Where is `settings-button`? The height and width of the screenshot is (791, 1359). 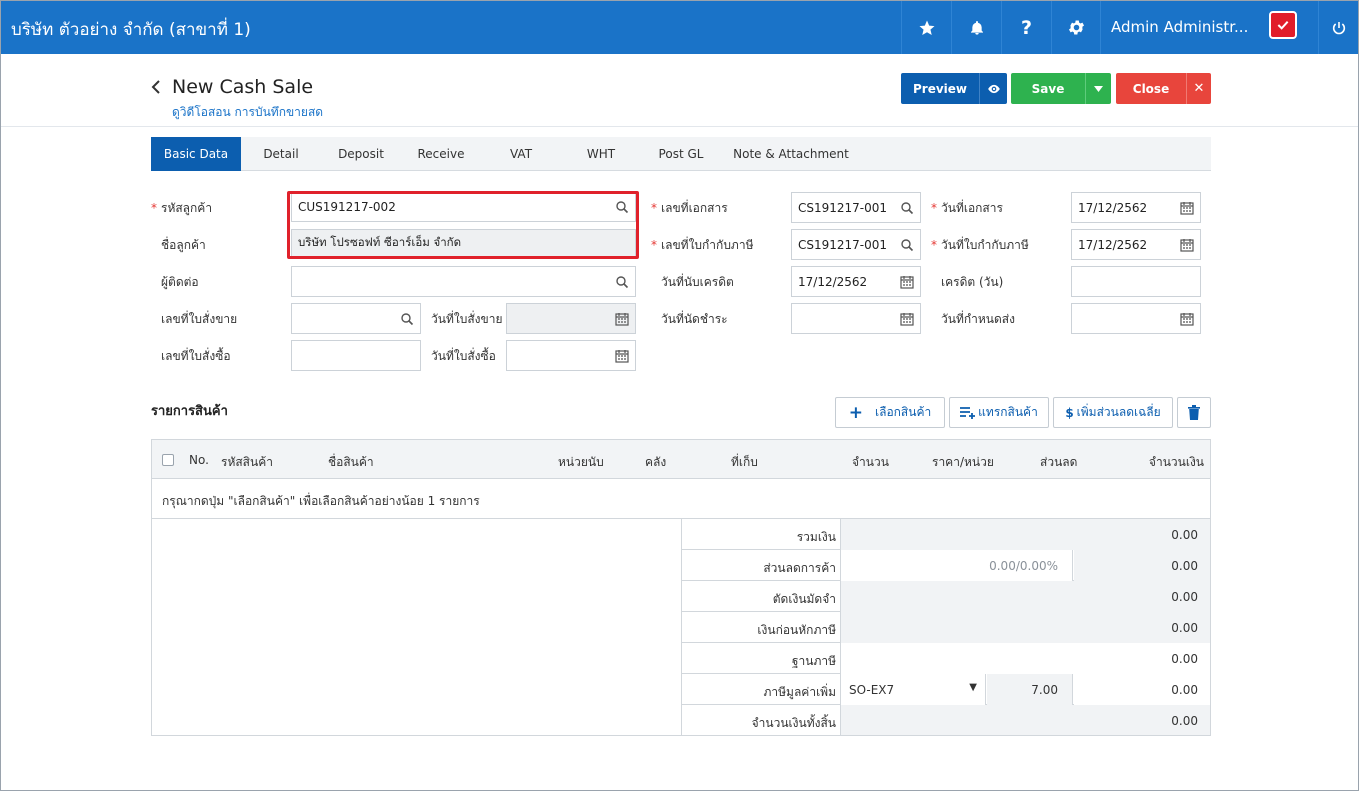
settings-button is located at coordinates (1076, 27).